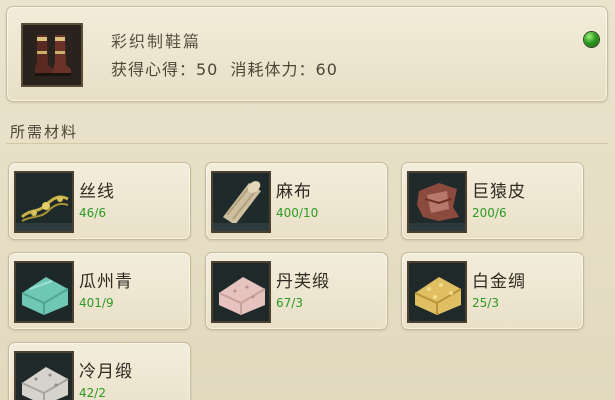 The height and width of the screenshot is (400, 615). Describe the element at coordinates (437, 202) in the screenshot. I see `ape-hide-icon` at that location.